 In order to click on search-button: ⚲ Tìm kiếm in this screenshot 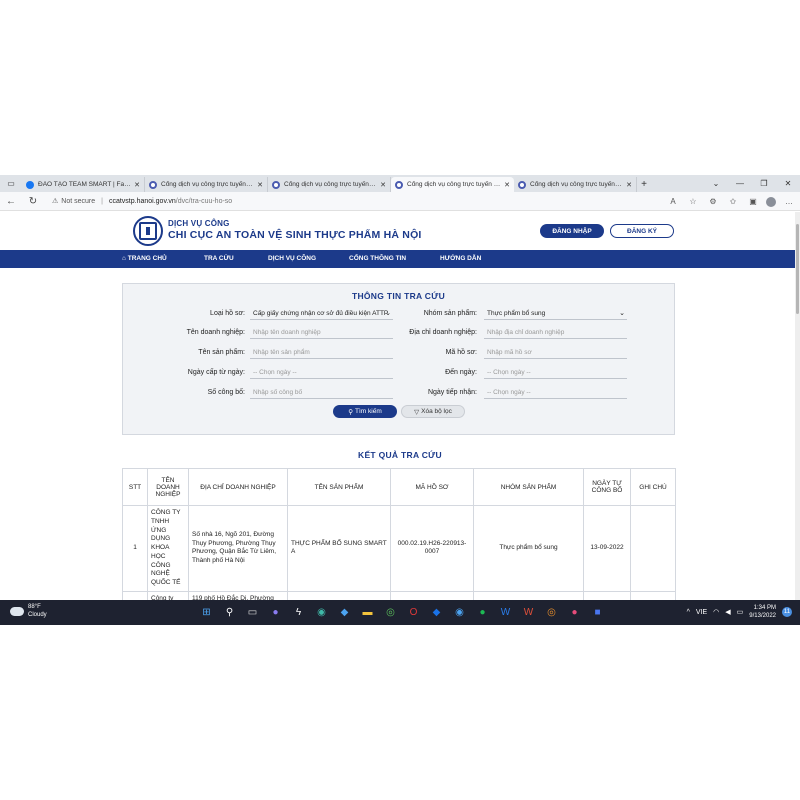, I will do `click(365, 411)`.